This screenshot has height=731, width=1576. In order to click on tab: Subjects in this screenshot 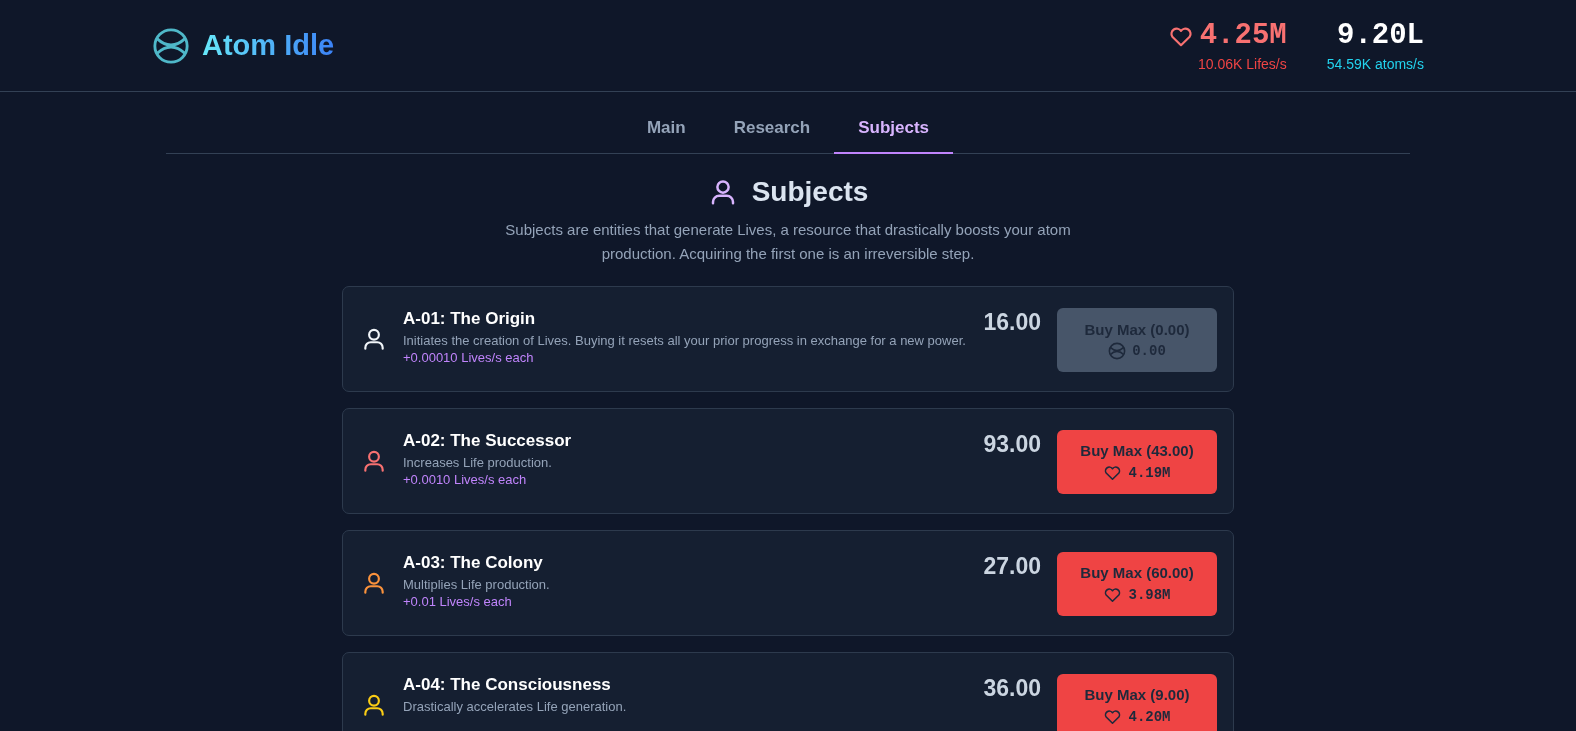, I will do `click(894, 130)`.